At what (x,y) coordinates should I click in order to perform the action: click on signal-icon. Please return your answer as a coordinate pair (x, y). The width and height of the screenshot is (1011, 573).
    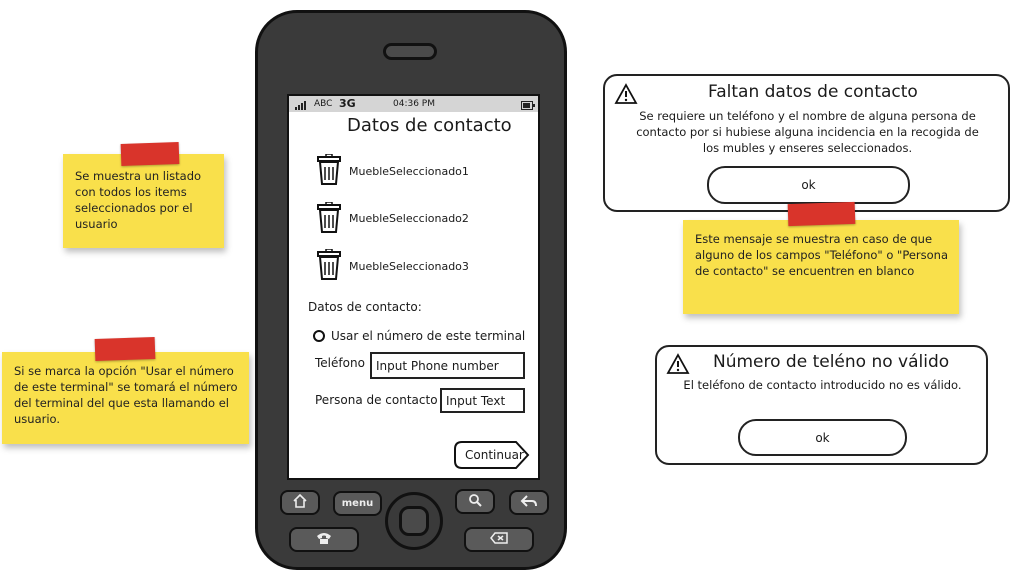
    Looking at the image, I should click on (302, 108).